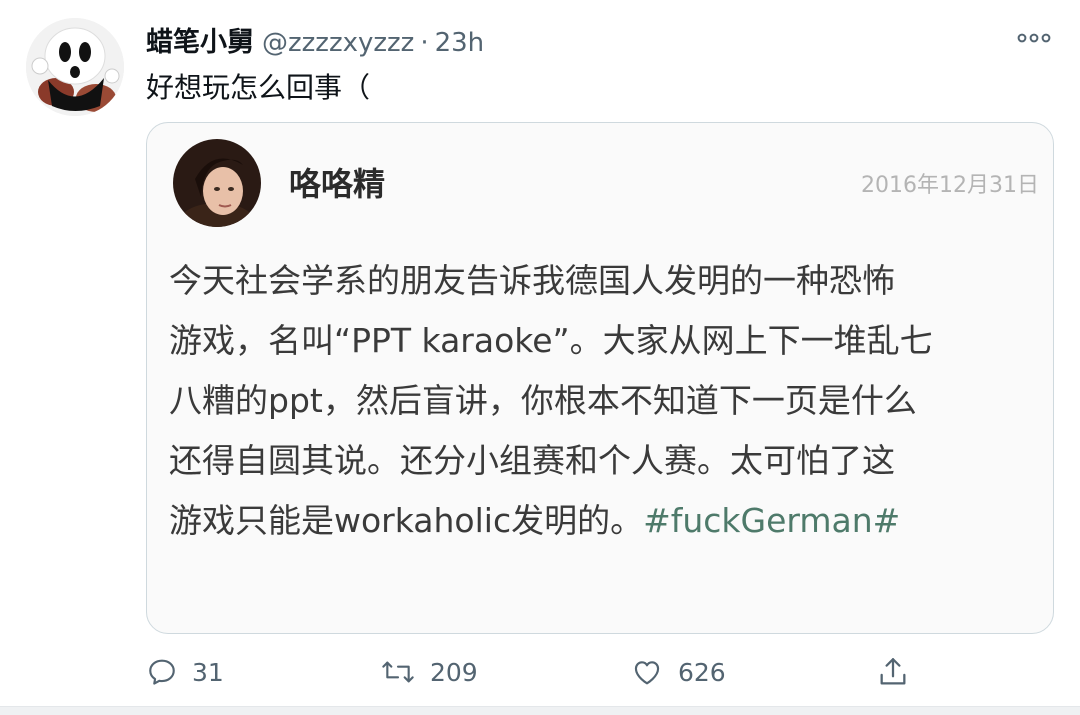 The width and height of the screenshot is (1080, 715). What do you see at coordinates (454, 672) in the screenshot?
I see `retweet-count: 209` at bounding box center [454, 672].